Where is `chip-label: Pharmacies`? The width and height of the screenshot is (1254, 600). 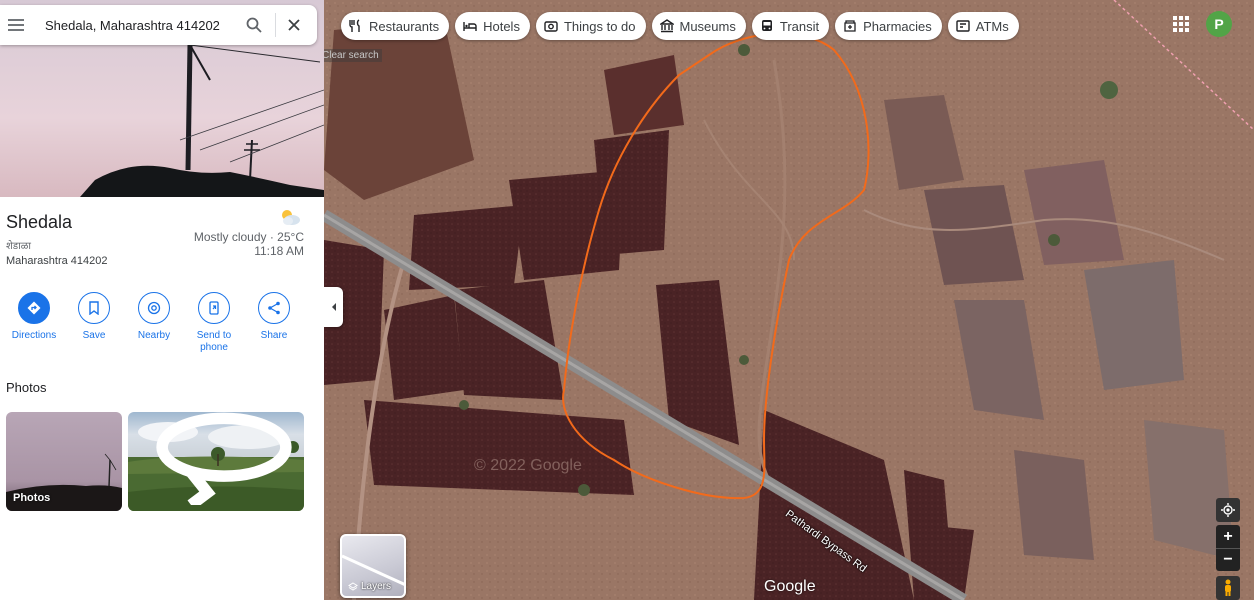
chip-label: Pharmacies is located at coordinates (897, 26).